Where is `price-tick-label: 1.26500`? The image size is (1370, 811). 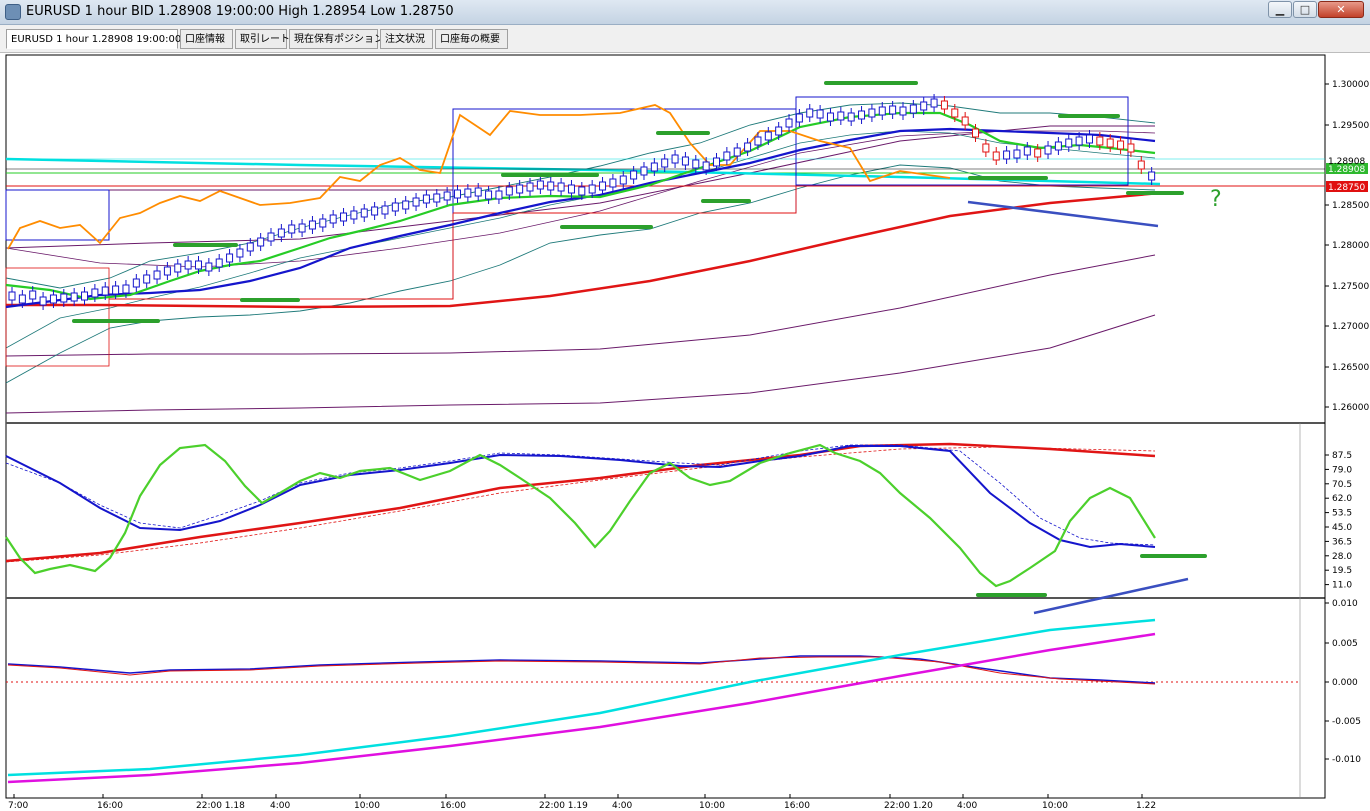
price-tick-label: 1.26500 is located at coordinates (1350, 368).